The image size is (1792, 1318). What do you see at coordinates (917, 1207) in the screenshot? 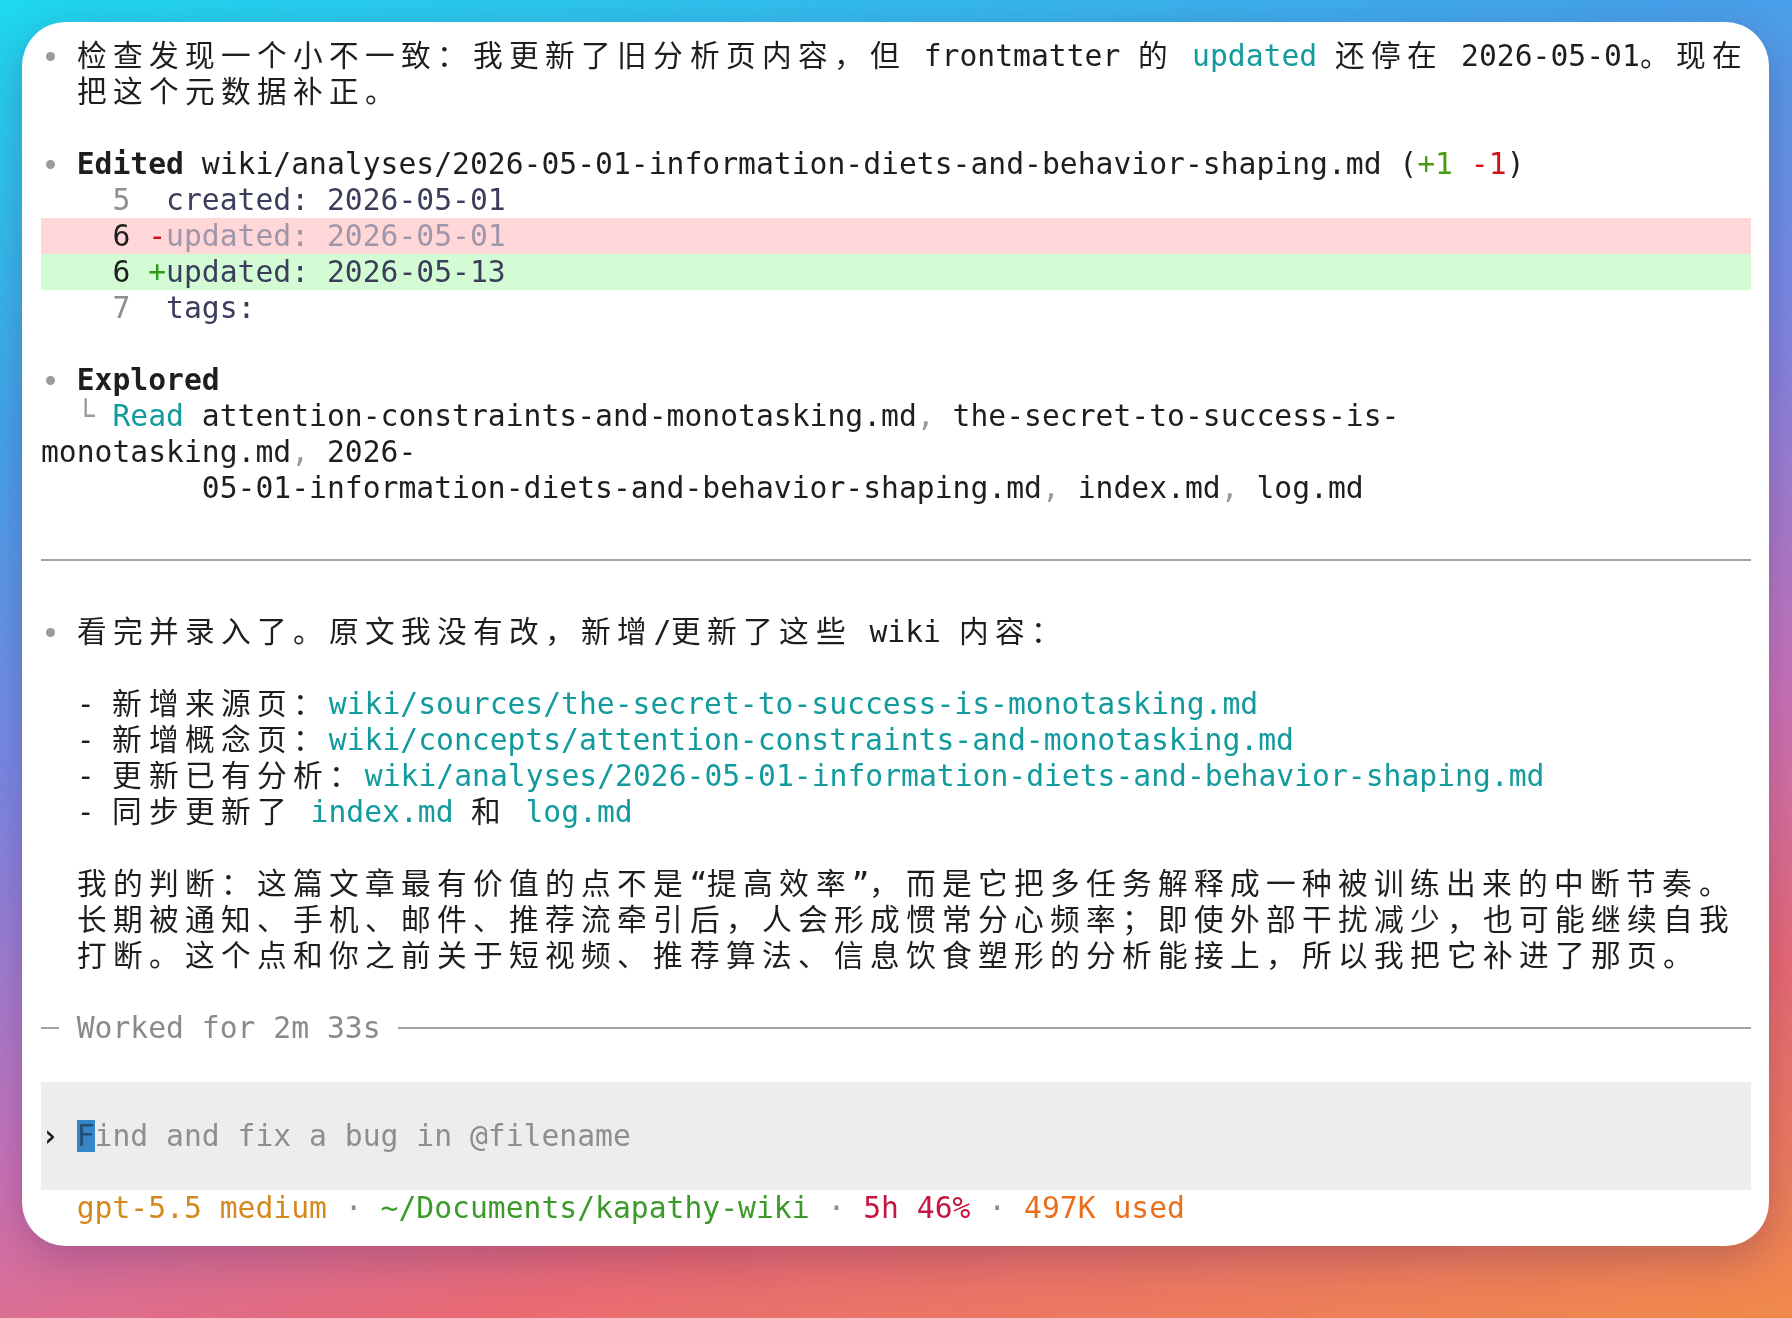
I see `status-text: 5h 46%` at bounding box center [917, 1207].